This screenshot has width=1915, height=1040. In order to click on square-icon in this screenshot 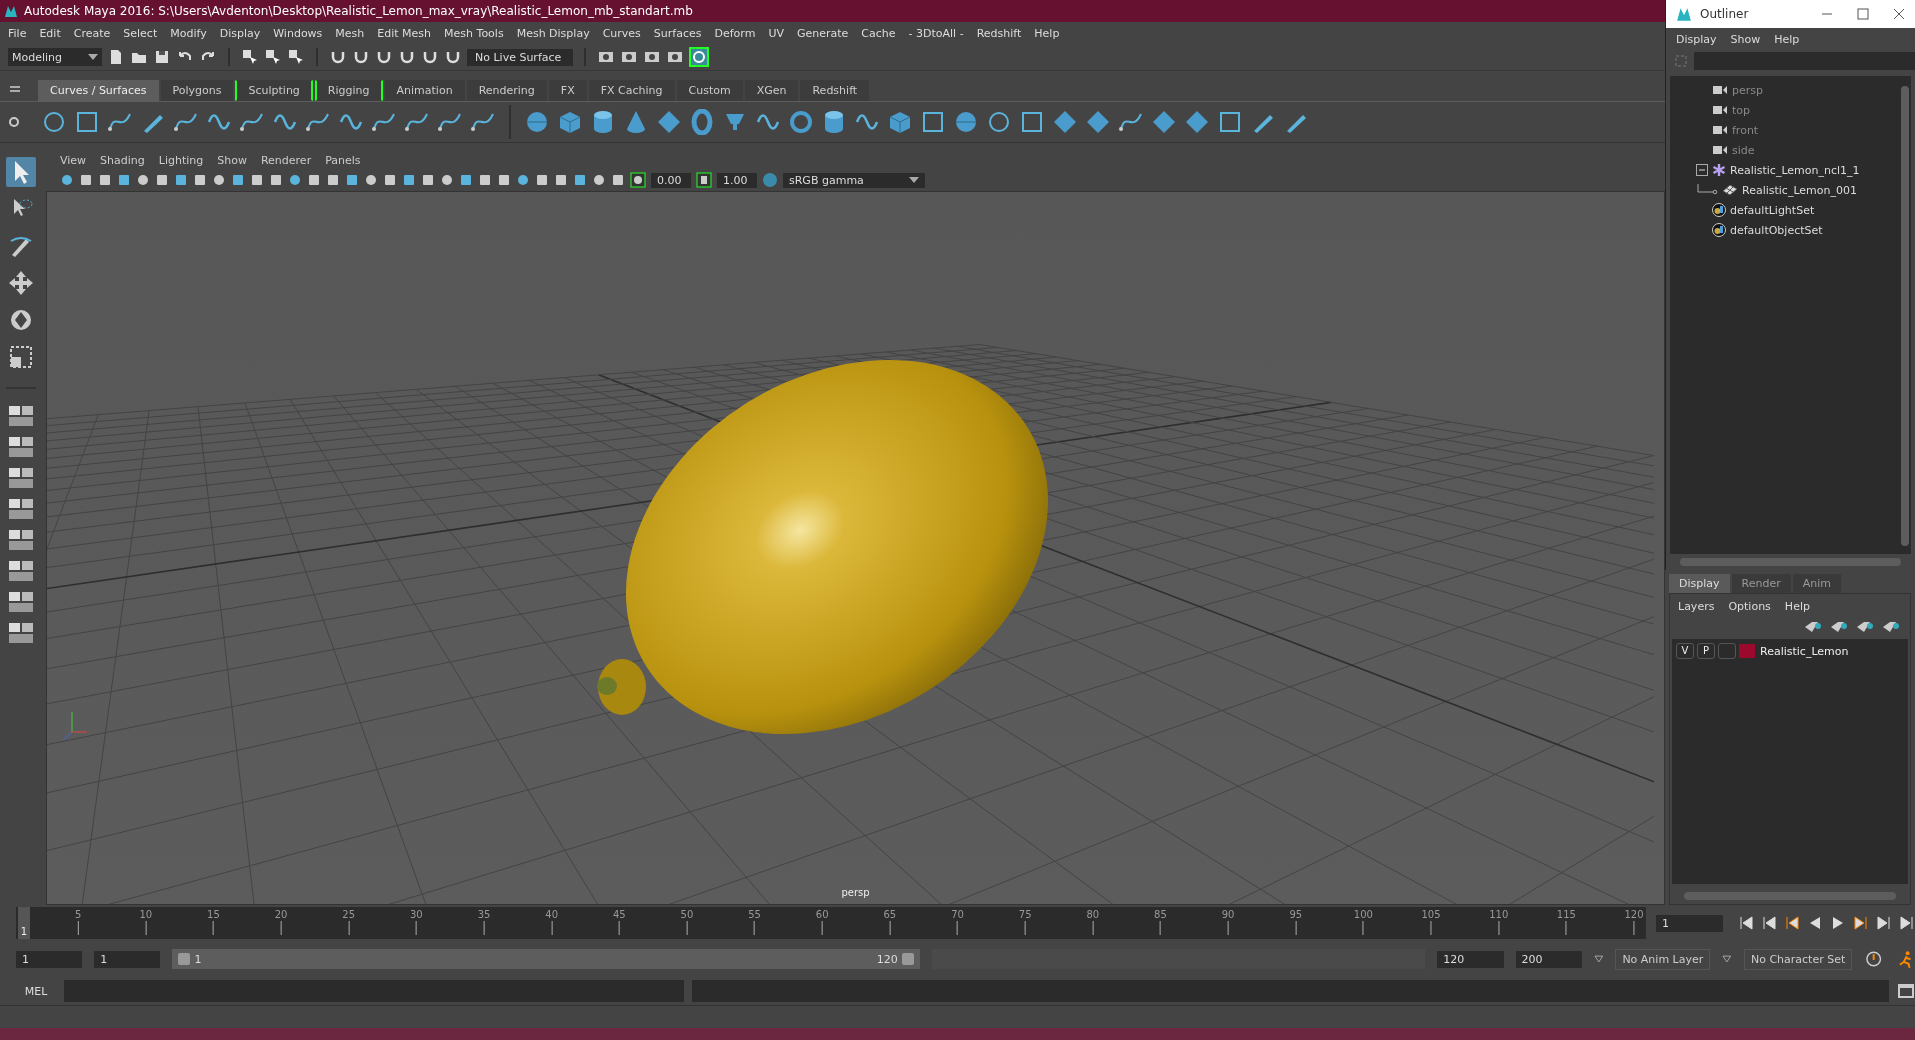, I will do `click(1032, 122)`.